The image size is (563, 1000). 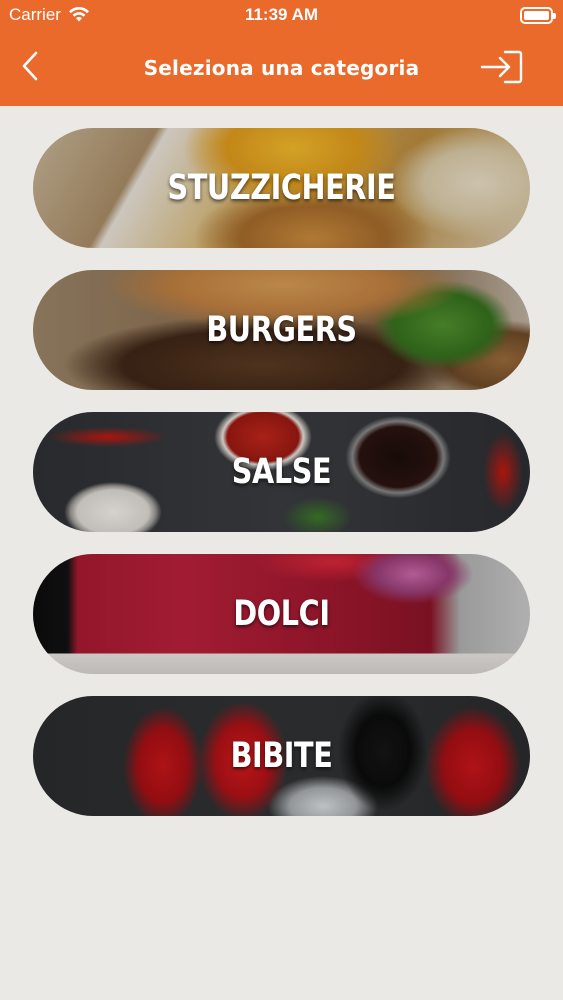 What do you see at coordinates (502, 67) in the screenshot?
I see `sign-out-icon` at bounding box center [502, 67].